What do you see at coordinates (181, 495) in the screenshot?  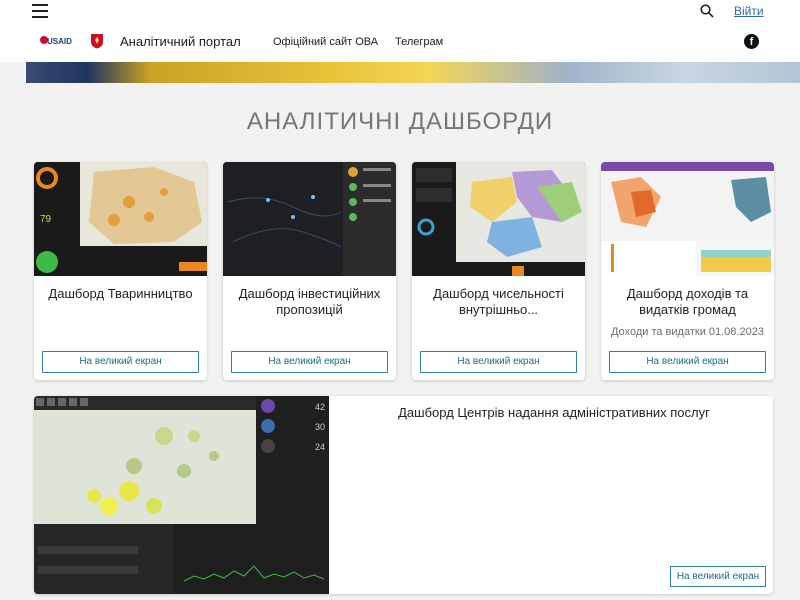 I see `dashboard-thumbnail: 42 30 24` at bounding box center [181, 495].